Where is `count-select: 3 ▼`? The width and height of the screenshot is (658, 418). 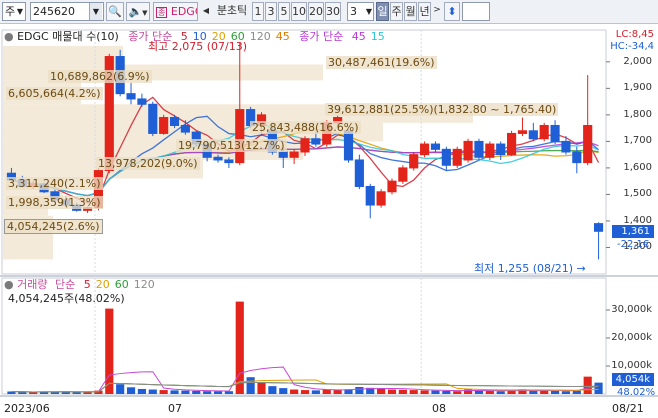 count-select: 3 ▼ is located at coordinates (360, 11).